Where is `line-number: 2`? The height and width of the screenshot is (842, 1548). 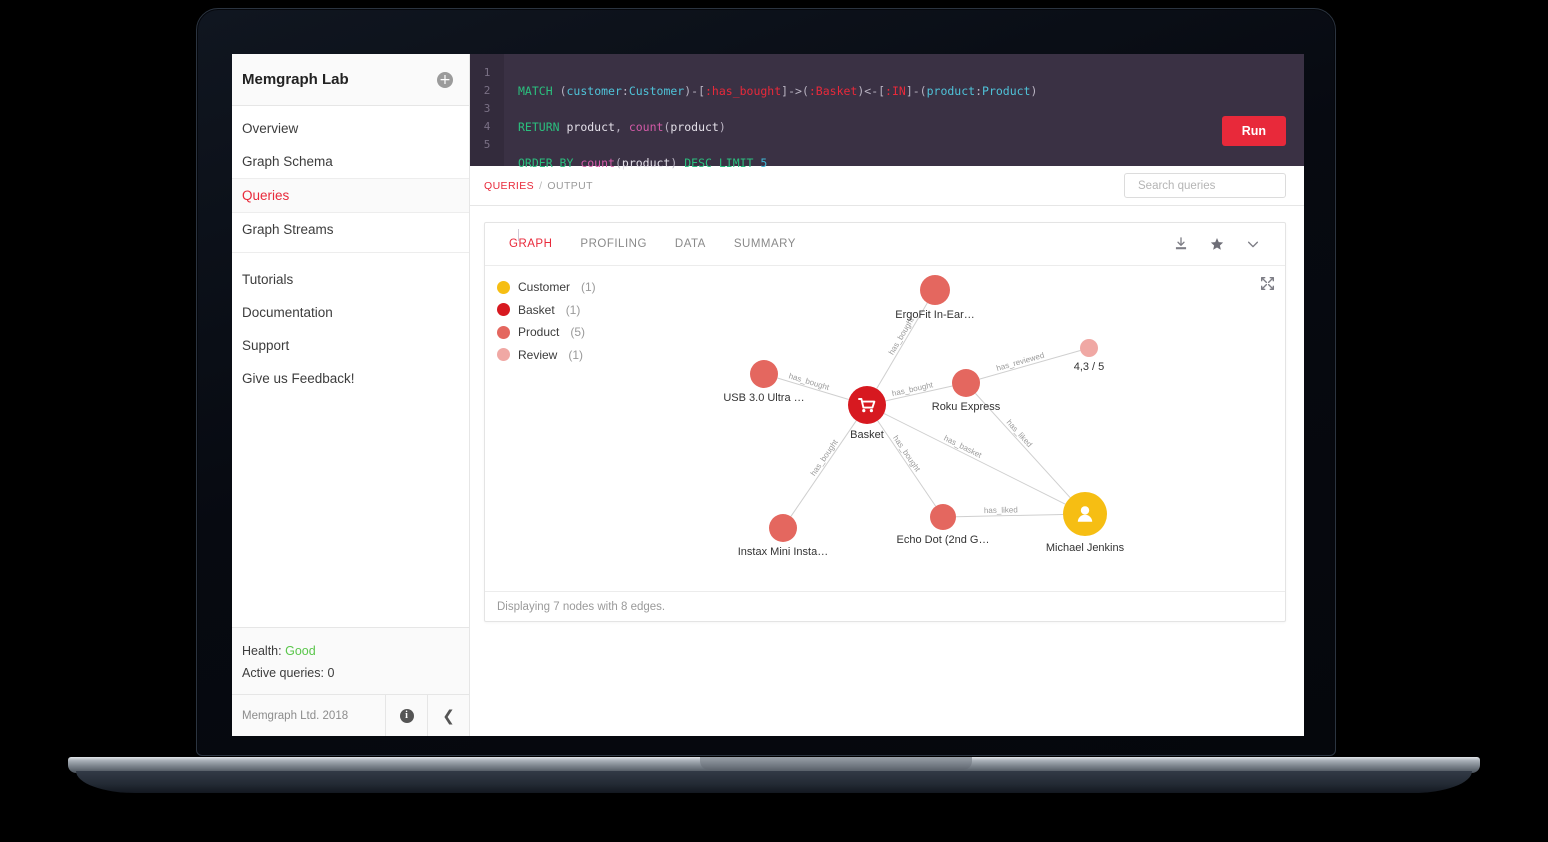 line-number: 2 is located at coordinates (487, 90).